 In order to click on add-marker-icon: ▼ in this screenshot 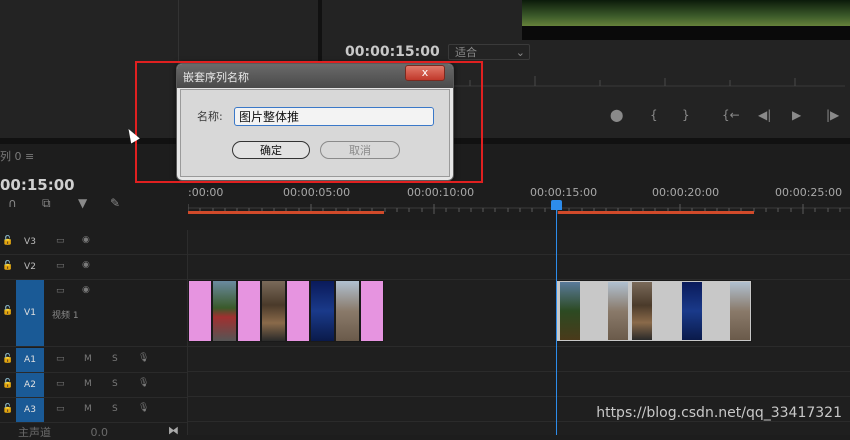, I will do `click(82, 203)`.